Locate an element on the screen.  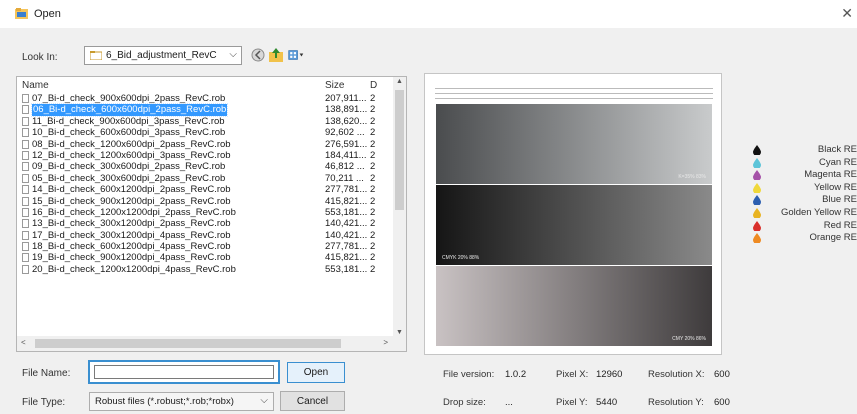
file-type-select: Robust files (*.robust;*.rob;*robx) ⌵ is located at coordinates (181, 401).